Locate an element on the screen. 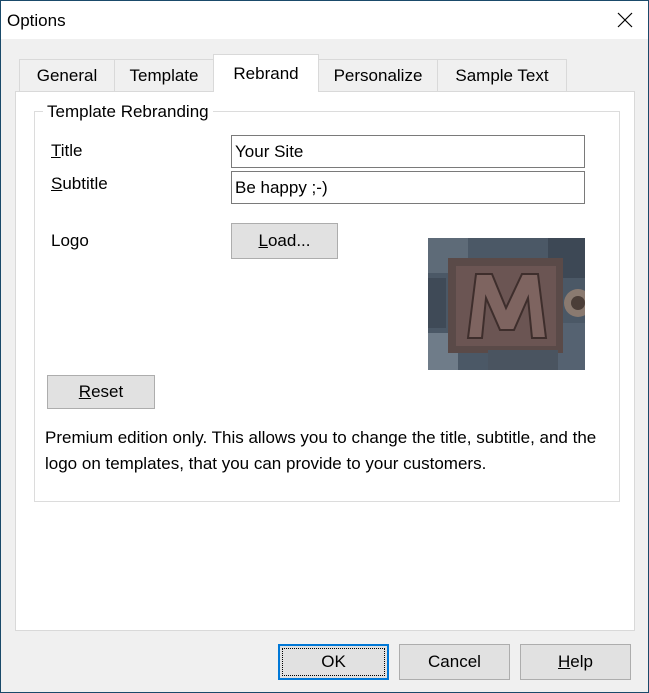  tab-label: Rebrand is located at coordinates (266, 73).